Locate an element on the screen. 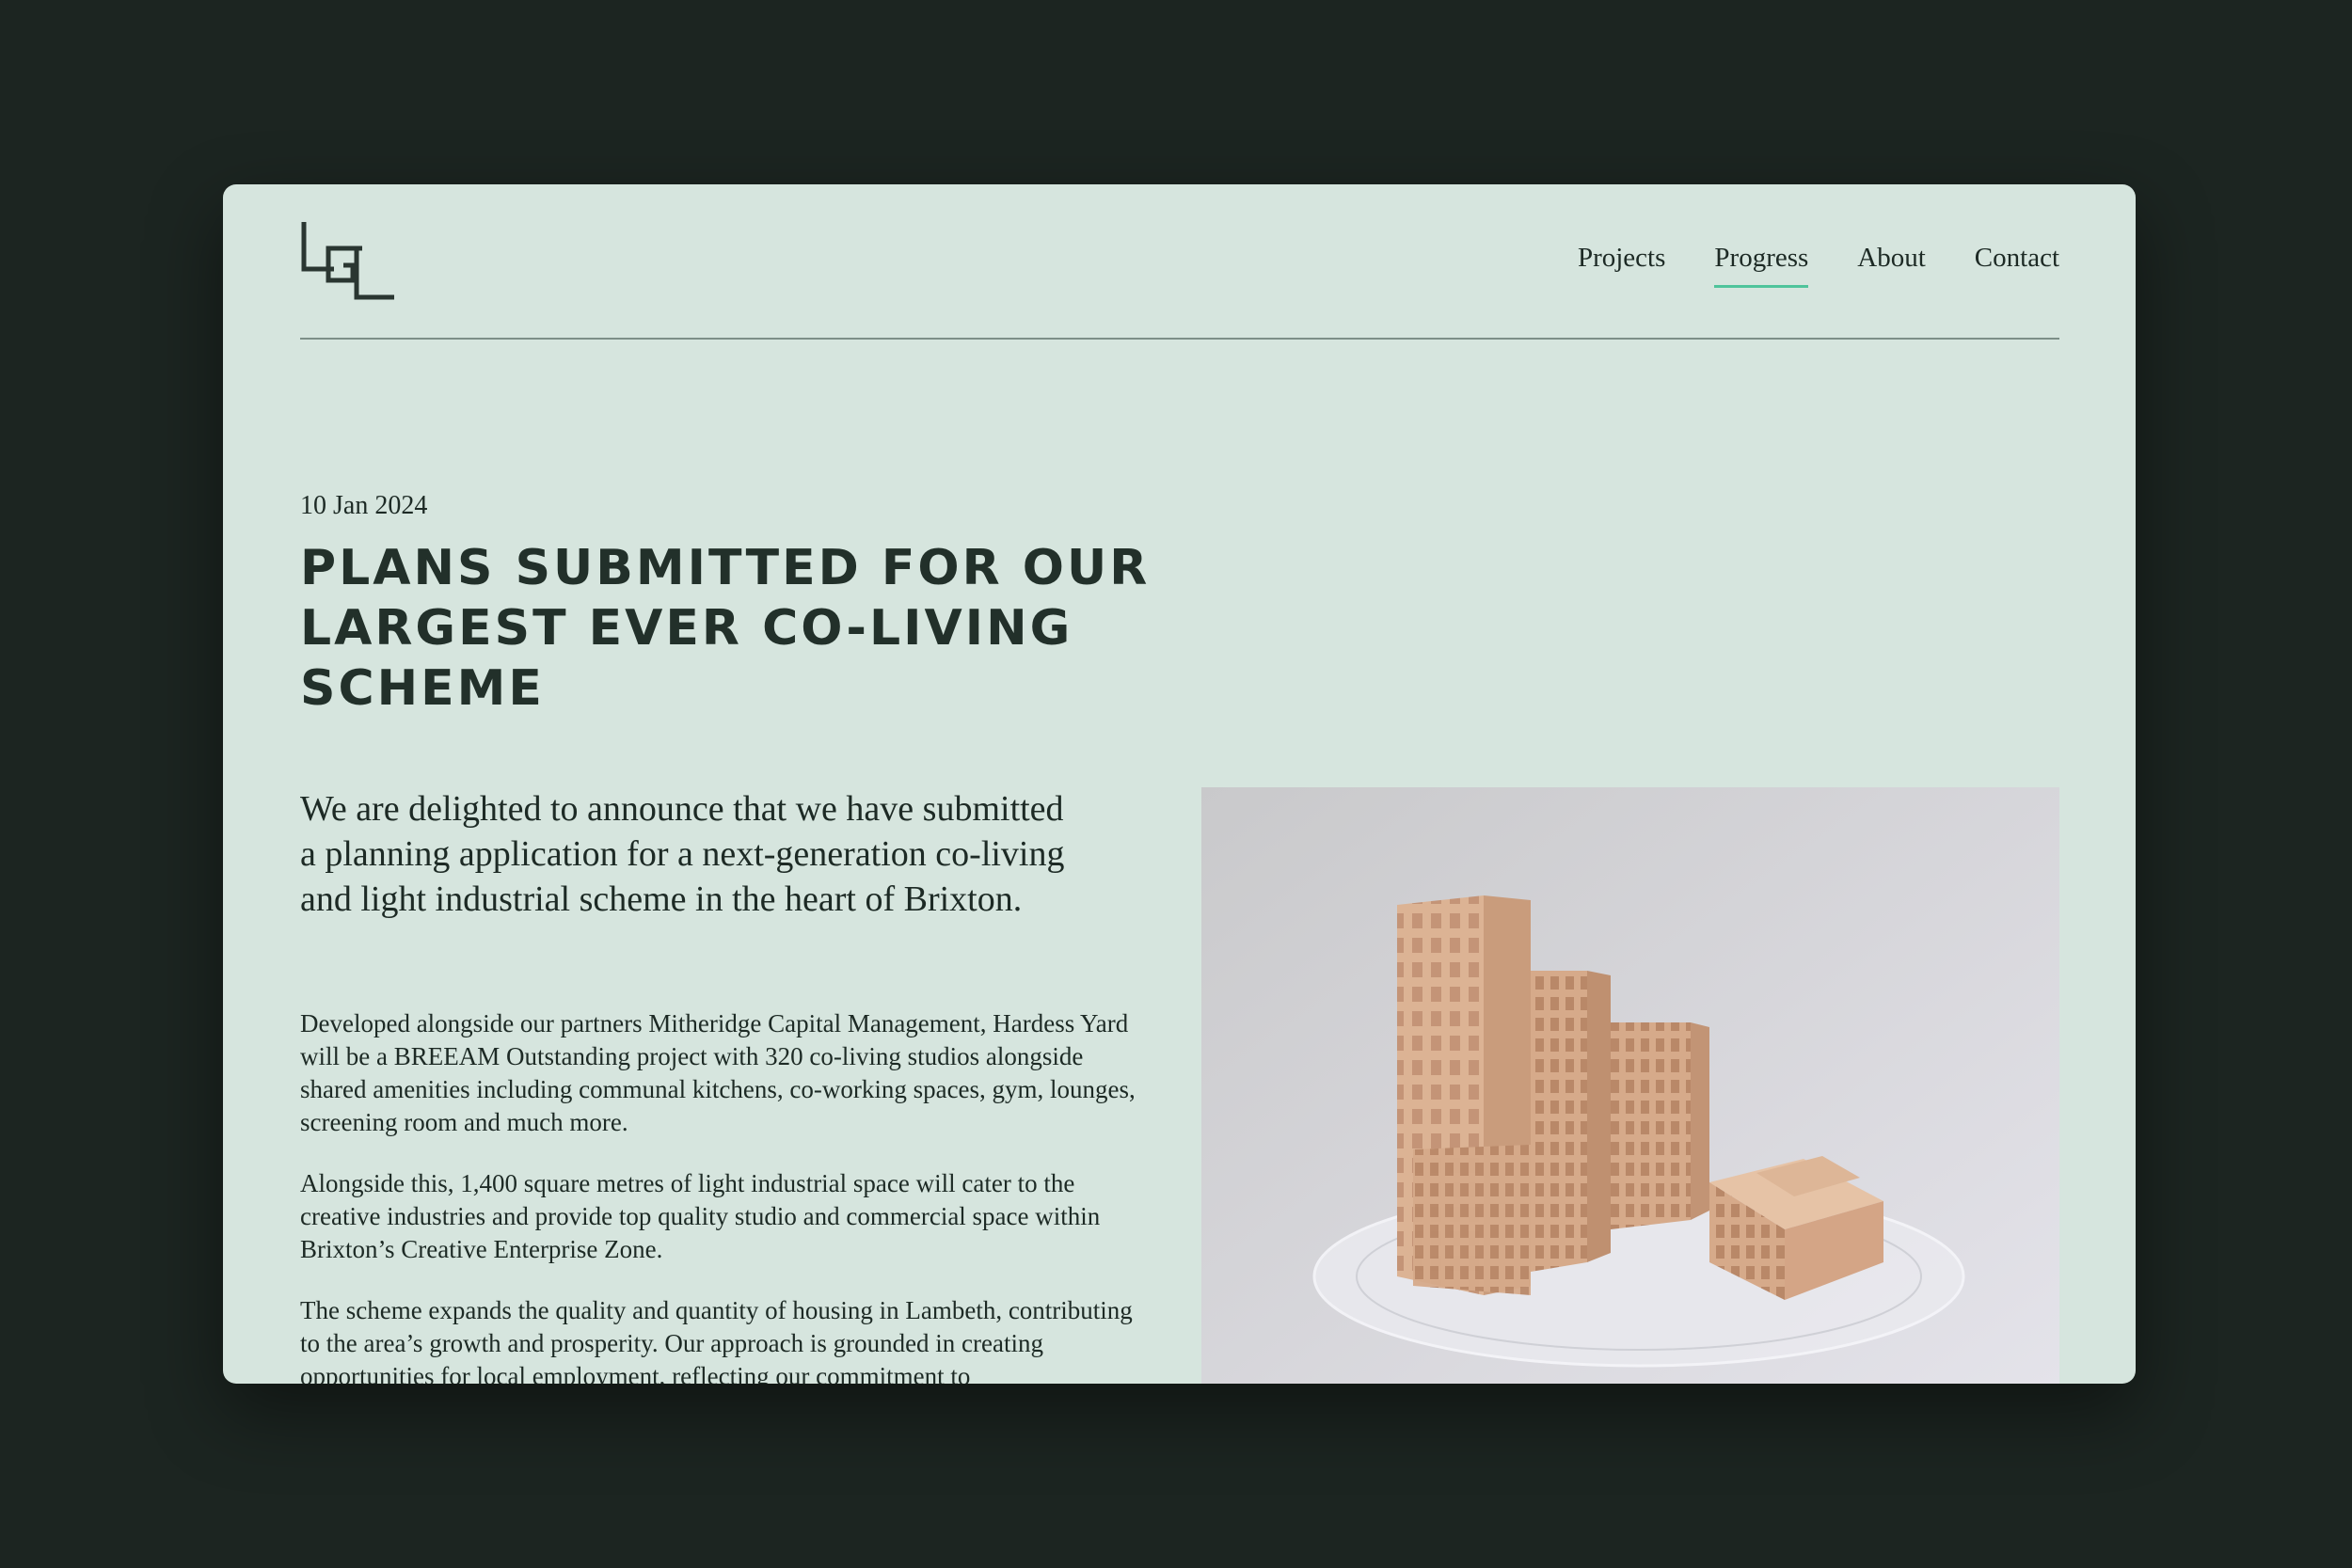 The image size is (2352, 1568). nav-progress: Progress is located at coordinates (1761, 264).